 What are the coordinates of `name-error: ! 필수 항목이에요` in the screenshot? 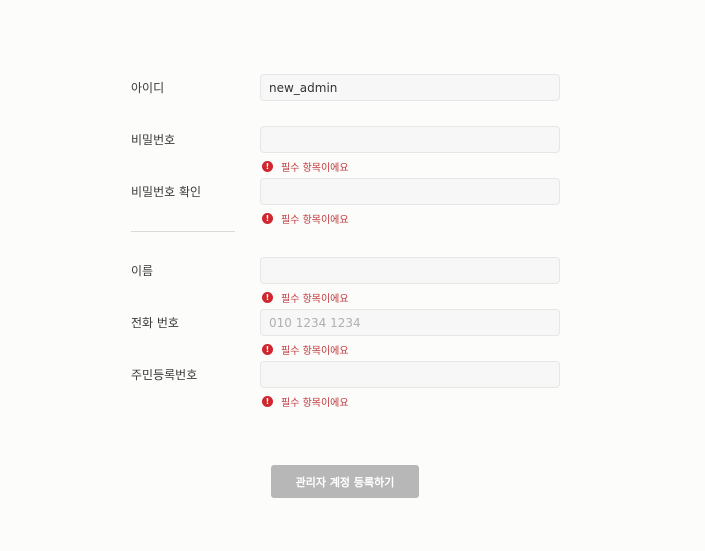 It's located at (305, 297).